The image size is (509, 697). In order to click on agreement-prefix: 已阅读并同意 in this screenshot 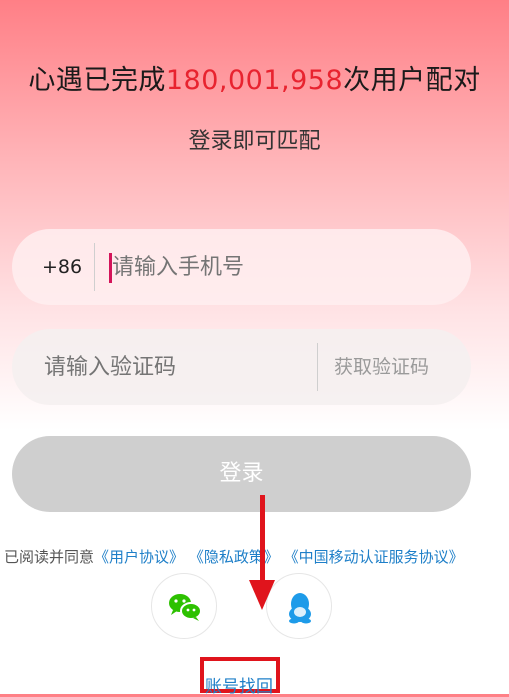, I will do `click(49, 557)`.